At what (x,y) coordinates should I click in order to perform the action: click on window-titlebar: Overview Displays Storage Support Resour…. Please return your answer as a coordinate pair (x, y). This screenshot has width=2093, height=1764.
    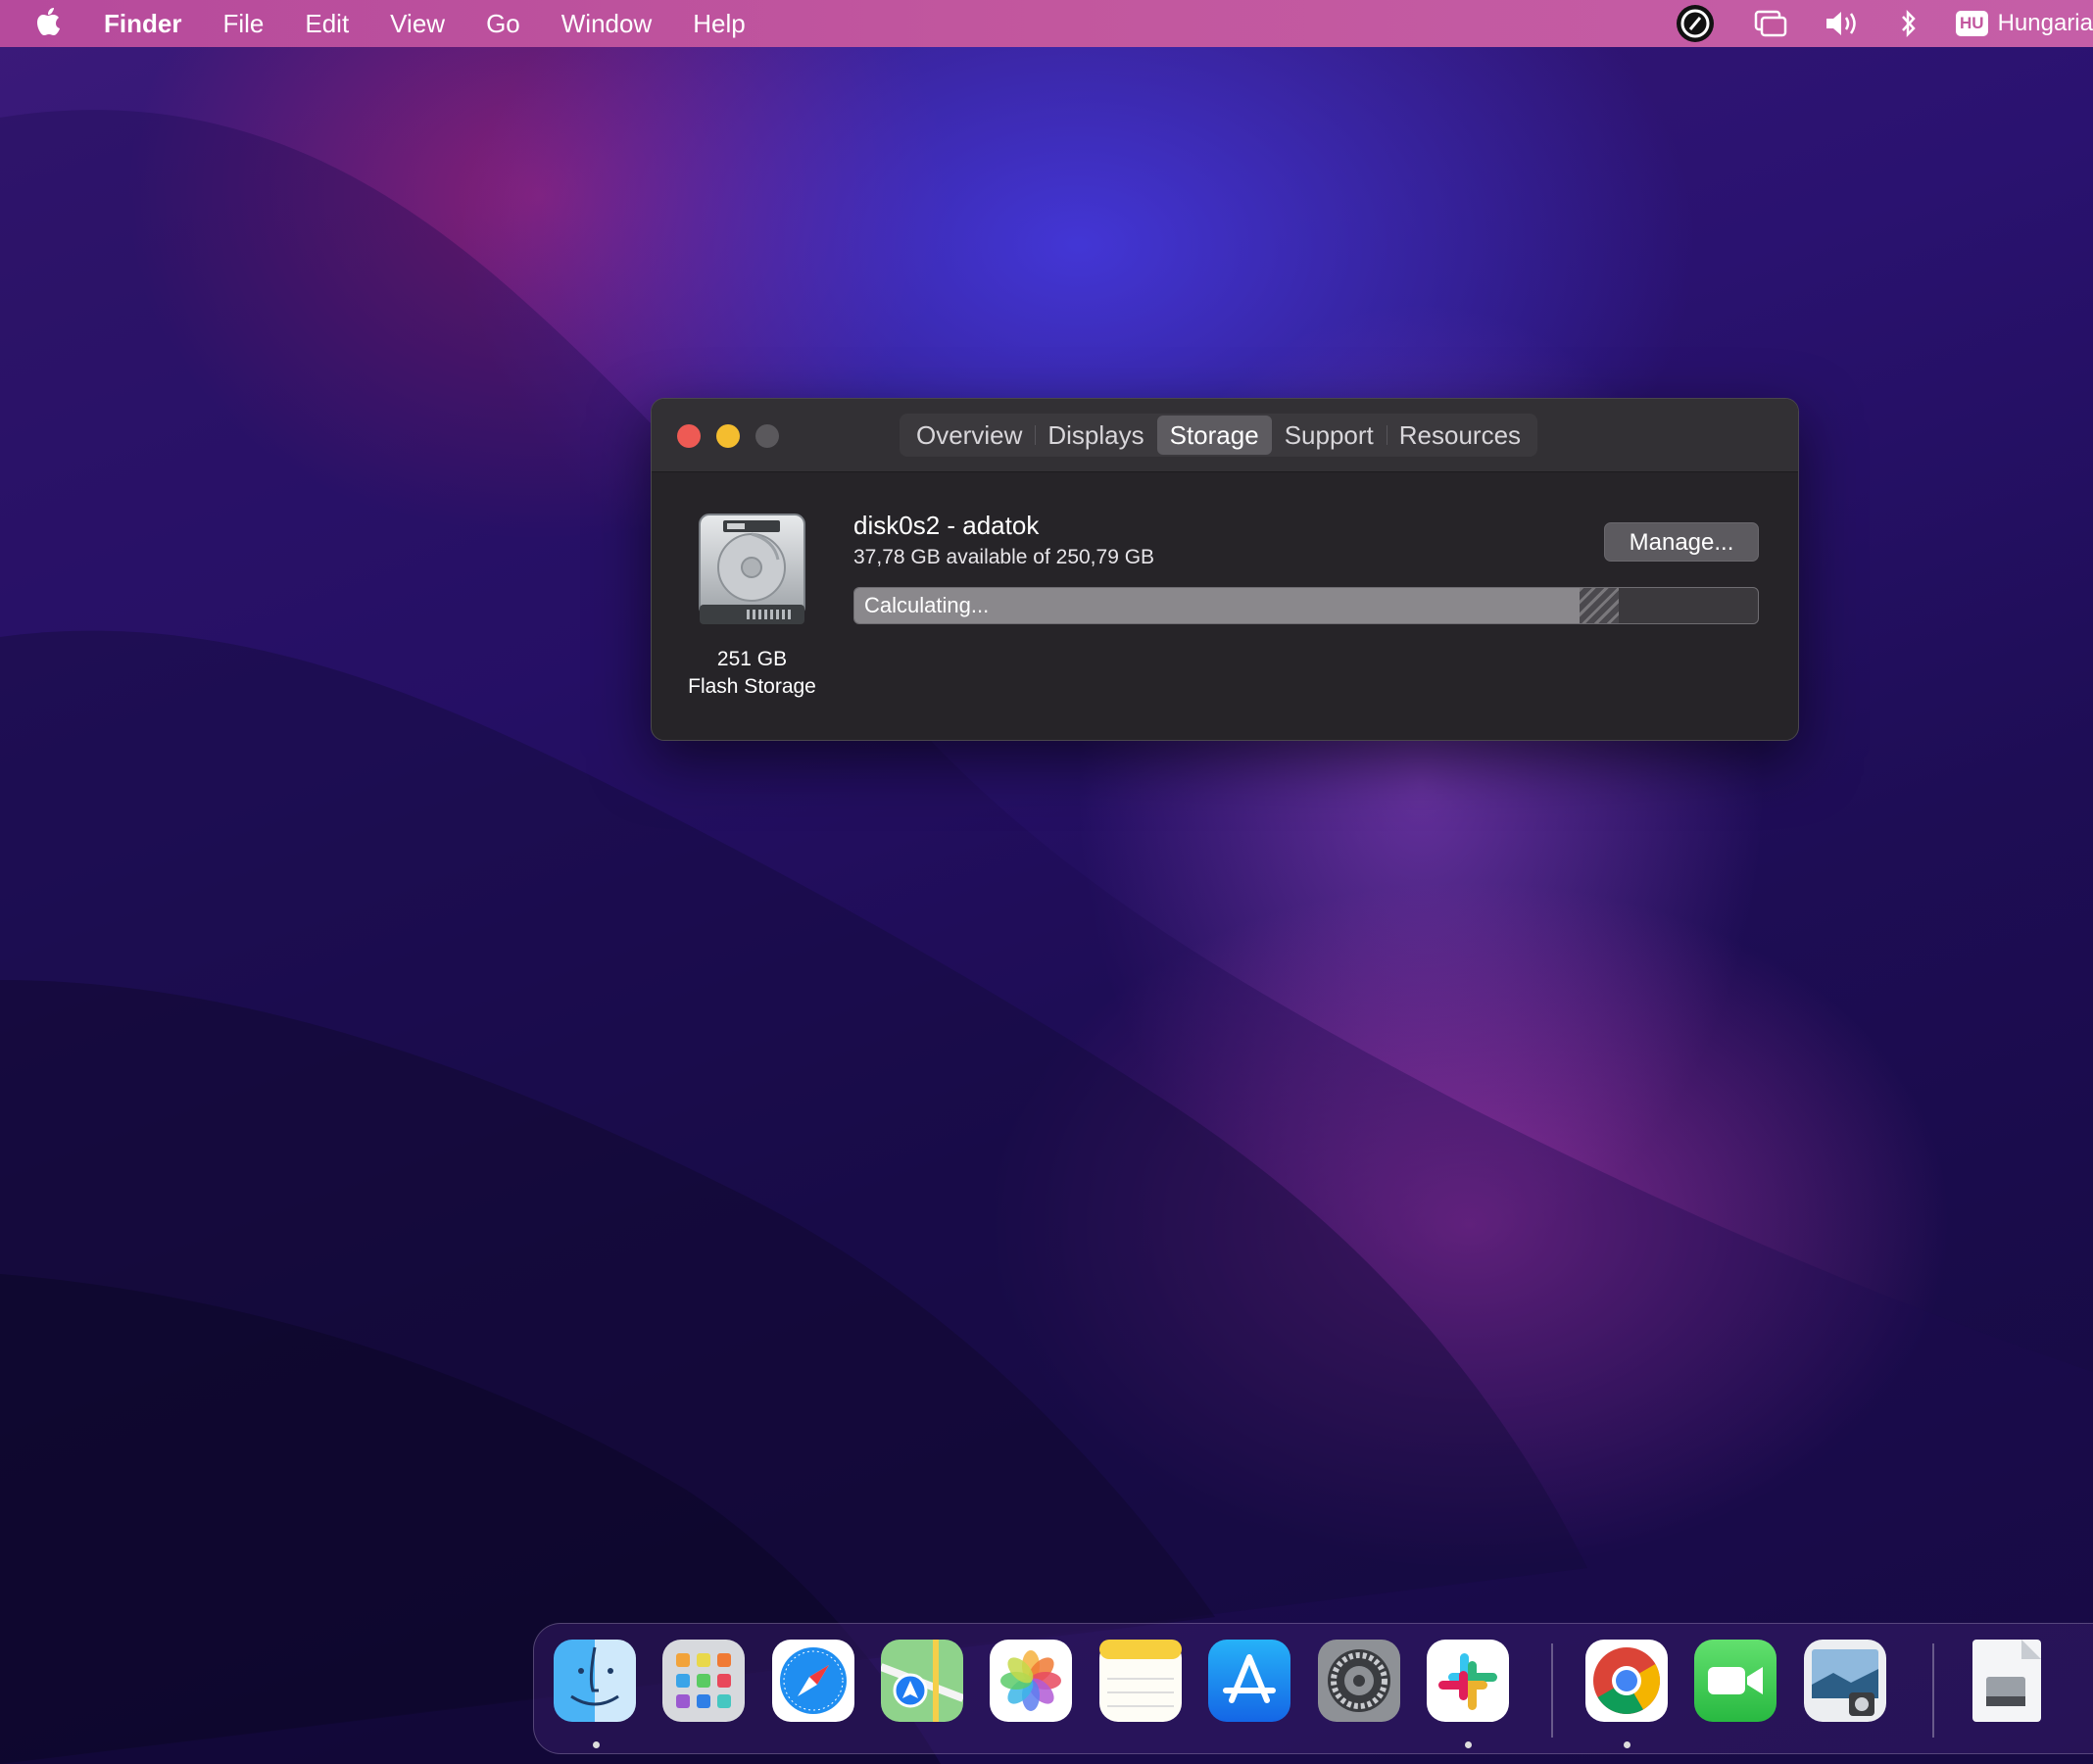
    Looking at the image, I should click on (1225, 435).